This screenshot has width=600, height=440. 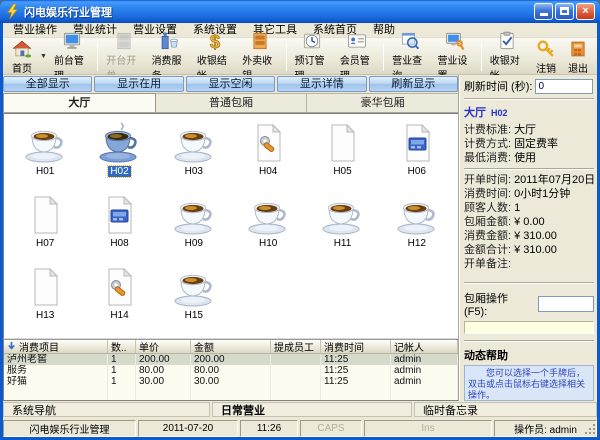 I want to click on system-nav-panel: 系统导航, so click(x=106, y=409).